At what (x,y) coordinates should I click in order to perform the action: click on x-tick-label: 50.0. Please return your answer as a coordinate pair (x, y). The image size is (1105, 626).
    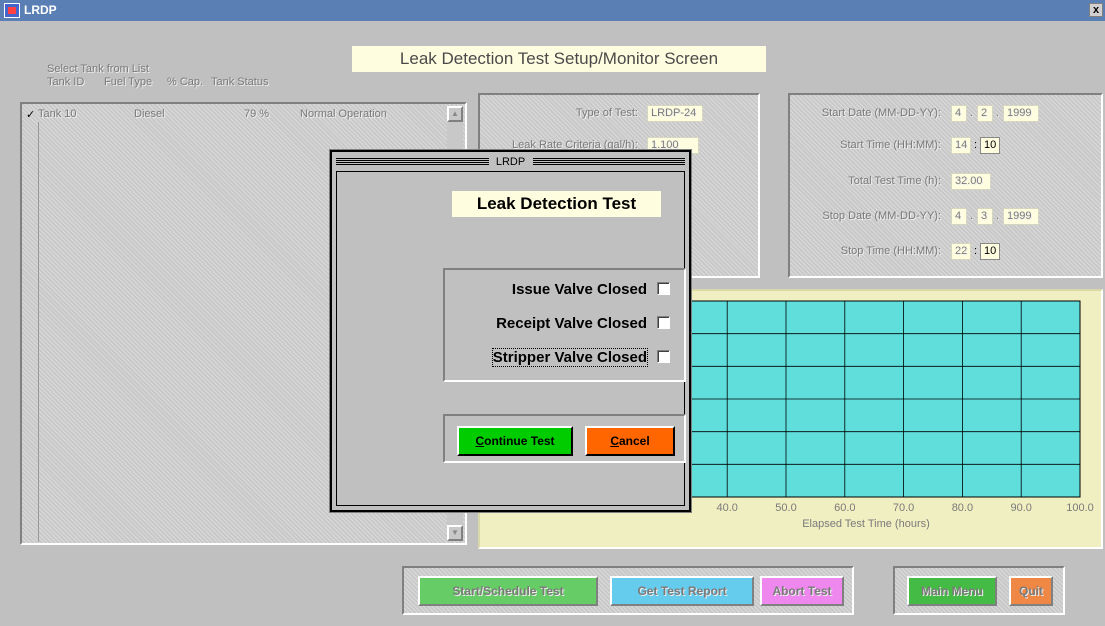
    Looking at the image, I should click on (785, 508).